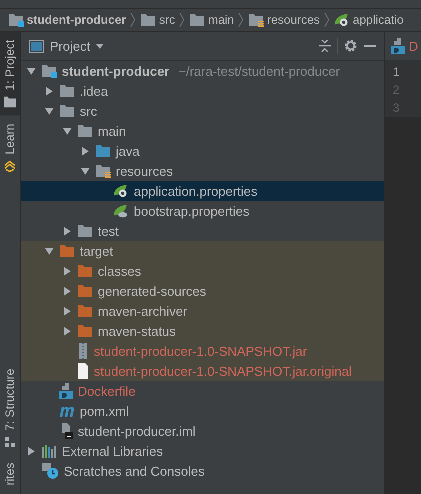 The width and height of the screenshot is (421, 494). What do you see at coordinates (10, 442) in the screenshot?
I see `structure-icon` at bounding box center [10, 442].